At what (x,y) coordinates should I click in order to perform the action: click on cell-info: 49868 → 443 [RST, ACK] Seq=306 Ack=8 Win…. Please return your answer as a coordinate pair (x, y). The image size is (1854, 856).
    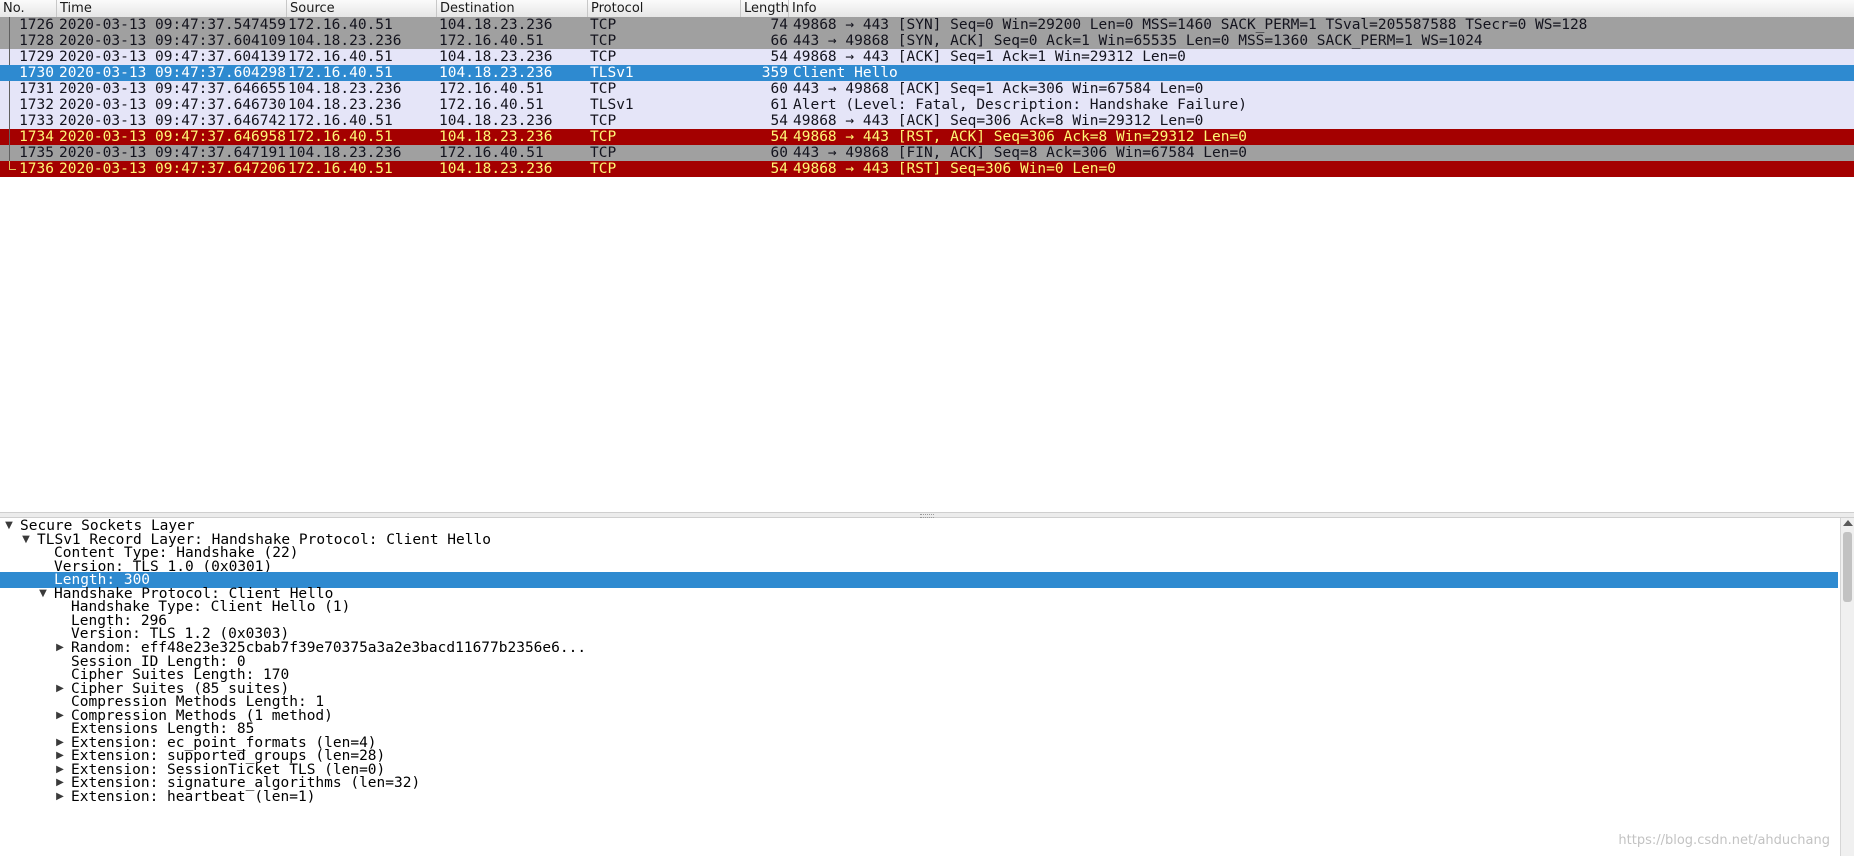
    Looking at the image, I should click on (1020, 137).